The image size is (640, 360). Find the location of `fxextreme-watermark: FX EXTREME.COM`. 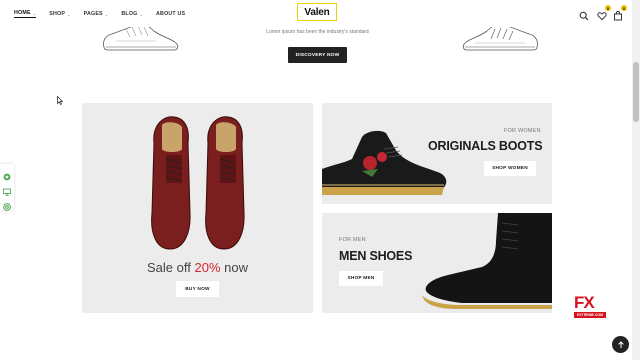

fxextreme-watermark: FX EXTREME.COM is located at coordinates (590, 306).